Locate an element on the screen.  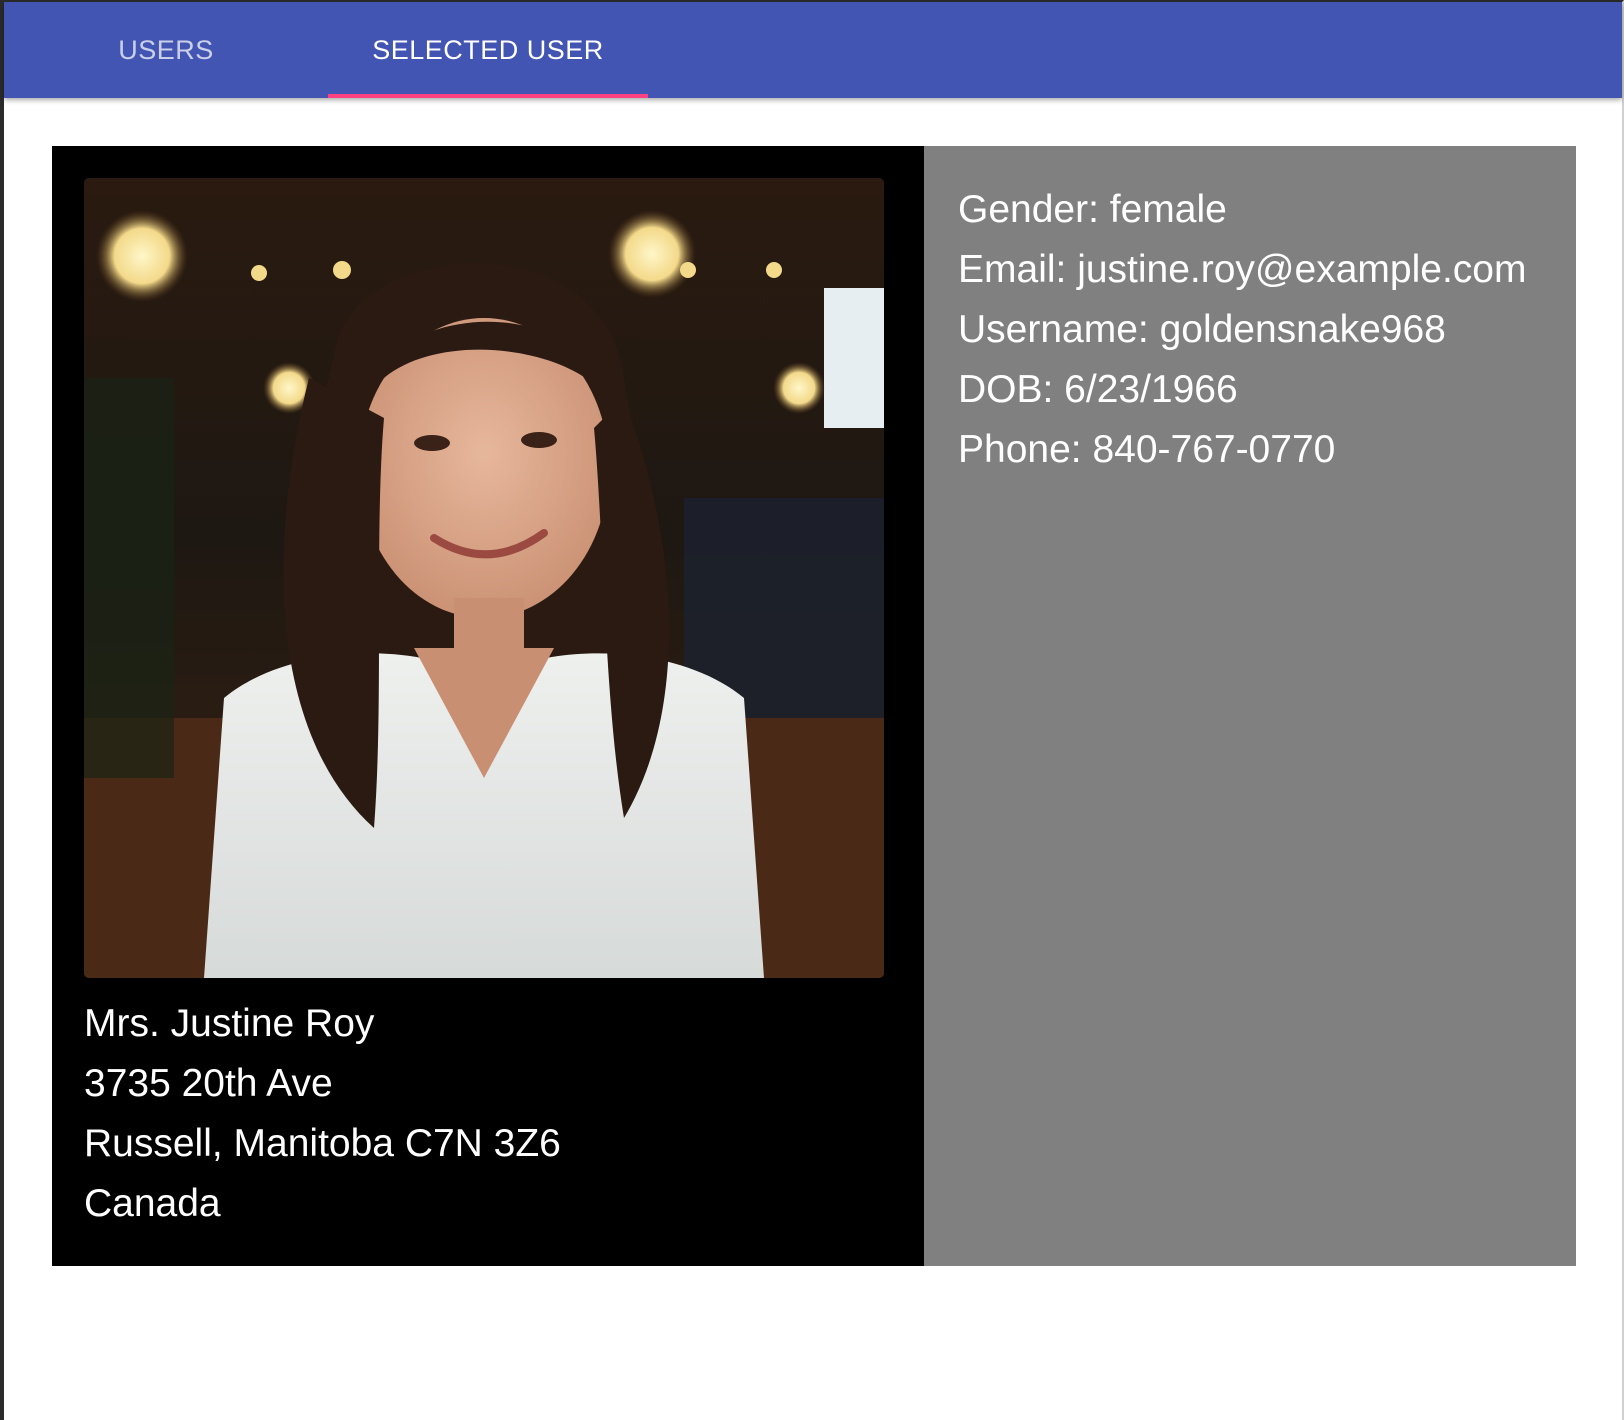
address-street: 3735 20th Ave is located at coordinates (208, 1083).